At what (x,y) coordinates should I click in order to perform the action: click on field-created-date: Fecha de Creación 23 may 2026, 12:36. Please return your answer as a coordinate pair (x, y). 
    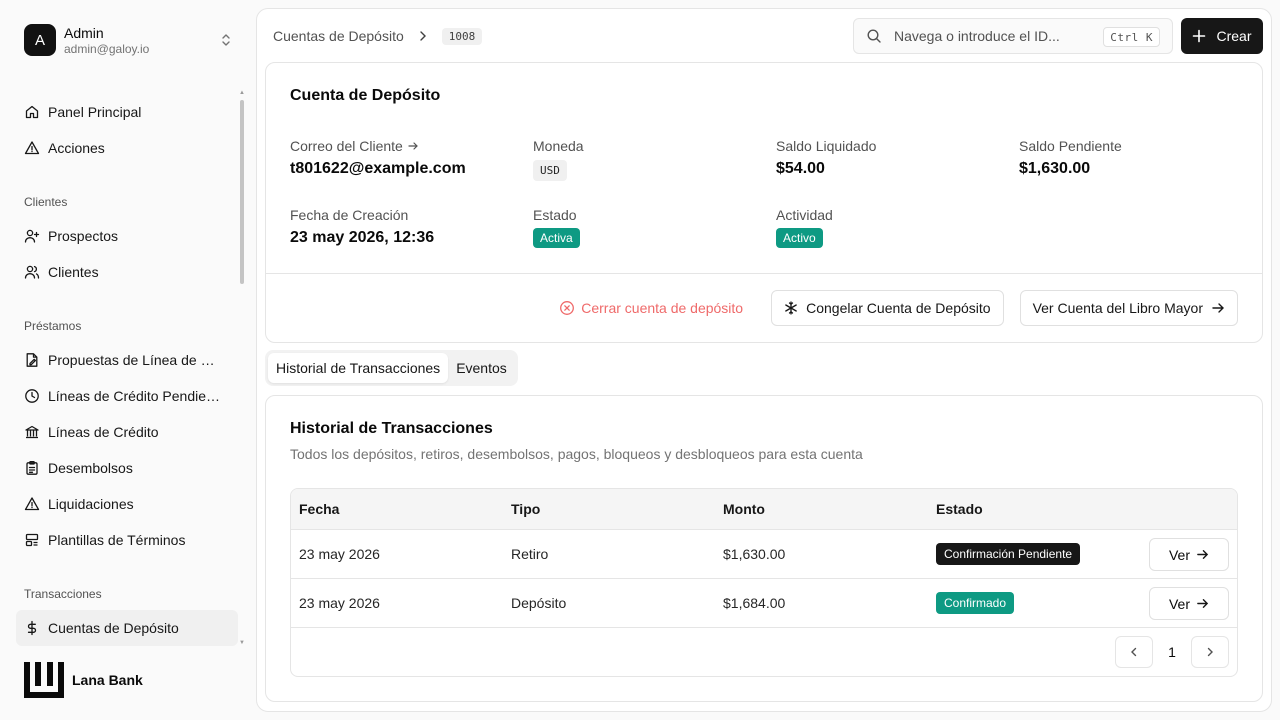
    Looking at the image, I should click on (400, 226).